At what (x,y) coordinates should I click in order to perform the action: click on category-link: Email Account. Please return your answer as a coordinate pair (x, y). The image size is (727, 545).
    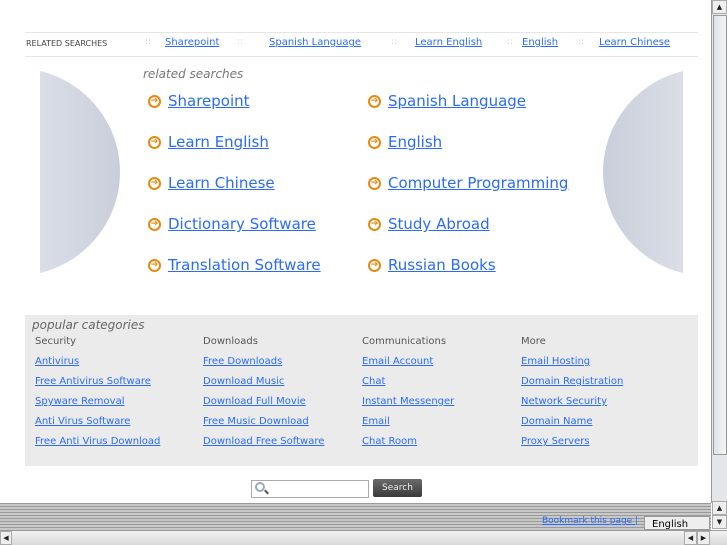
    Looking at the image, I should click on (408, 366).